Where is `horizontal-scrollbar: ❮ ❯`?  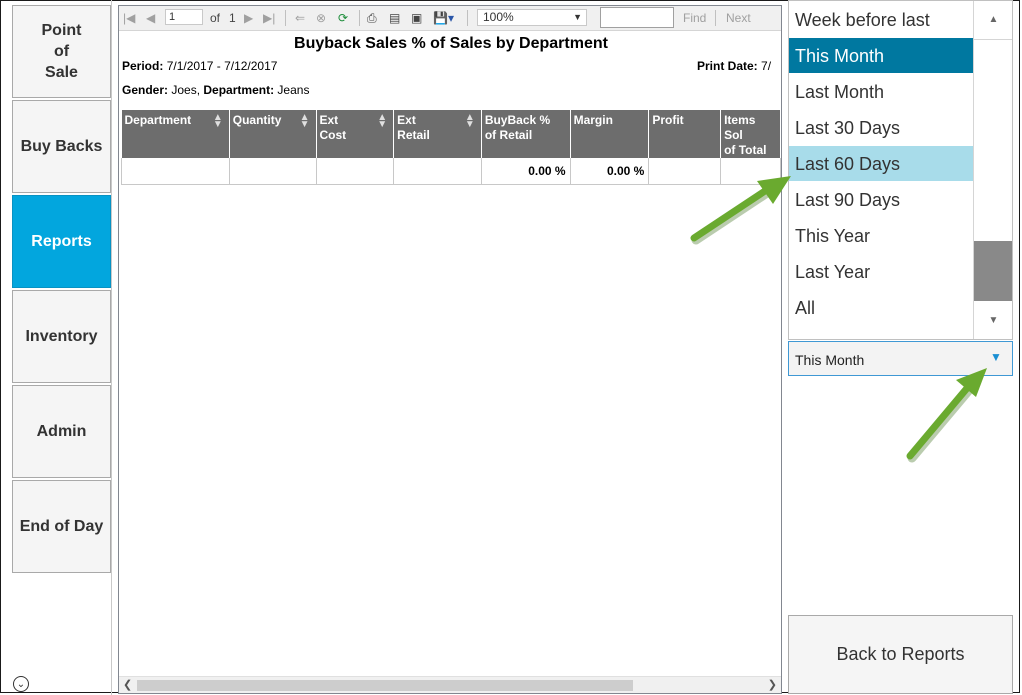 horizontal-scrollbar: ❮ ❯ is located at coordinates (450, 684).